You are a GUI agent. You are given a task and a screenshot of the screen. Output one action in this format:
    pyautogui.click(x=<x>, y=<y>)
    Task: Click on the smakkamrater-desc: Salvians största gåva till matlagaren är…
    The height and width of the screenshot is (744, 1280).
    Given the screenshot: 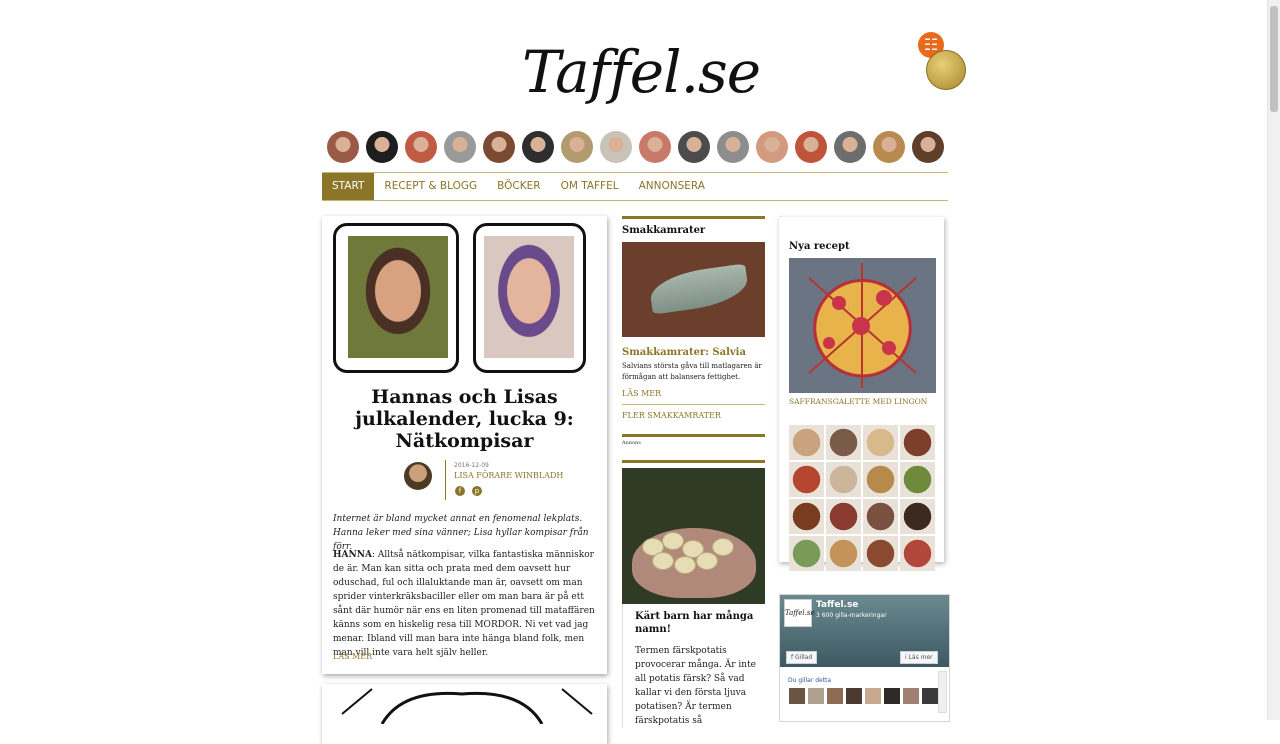 What is the action you would take?
    pyautogui.click(x=692, y=371)
    